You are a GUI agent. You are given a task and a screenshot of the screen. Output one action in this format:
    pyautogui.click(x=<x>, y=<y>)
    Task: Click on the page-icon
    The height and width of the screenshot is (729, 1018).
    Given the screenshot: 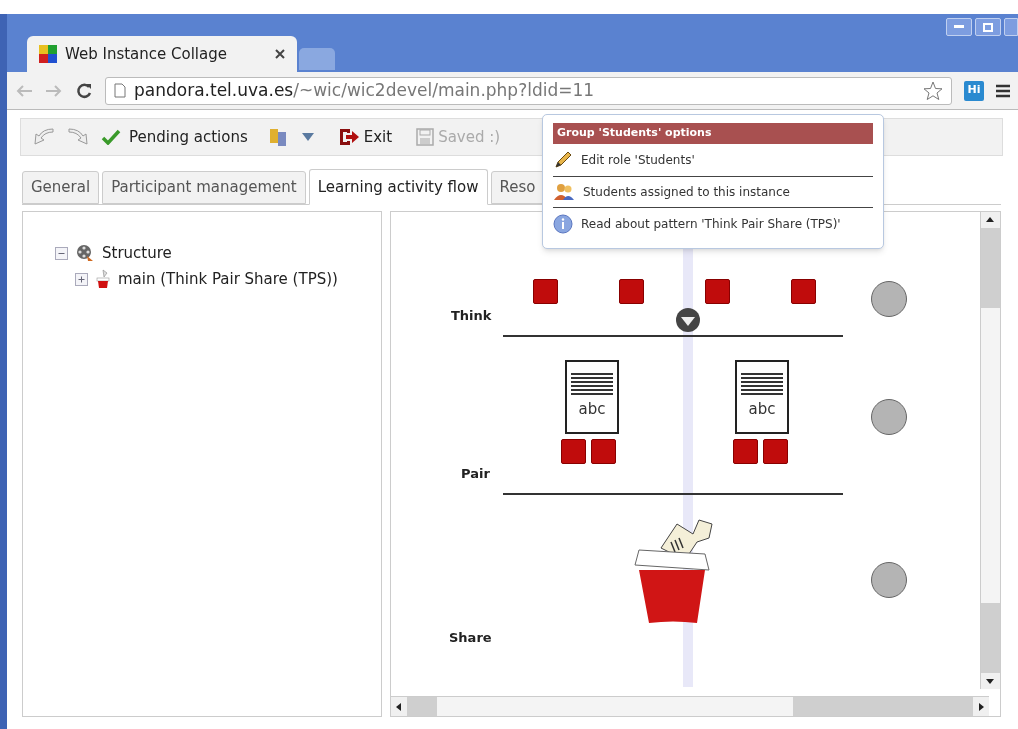 What is the action you would take?
    pyautogui.click(x=120, y=90)
    